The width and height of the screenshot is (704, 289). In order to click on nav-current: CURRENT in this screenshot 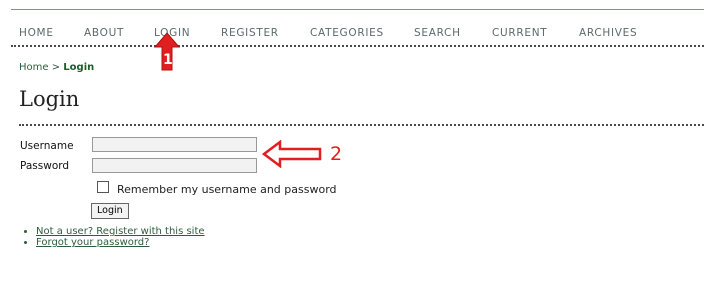, I will do `click(519, 33)`.